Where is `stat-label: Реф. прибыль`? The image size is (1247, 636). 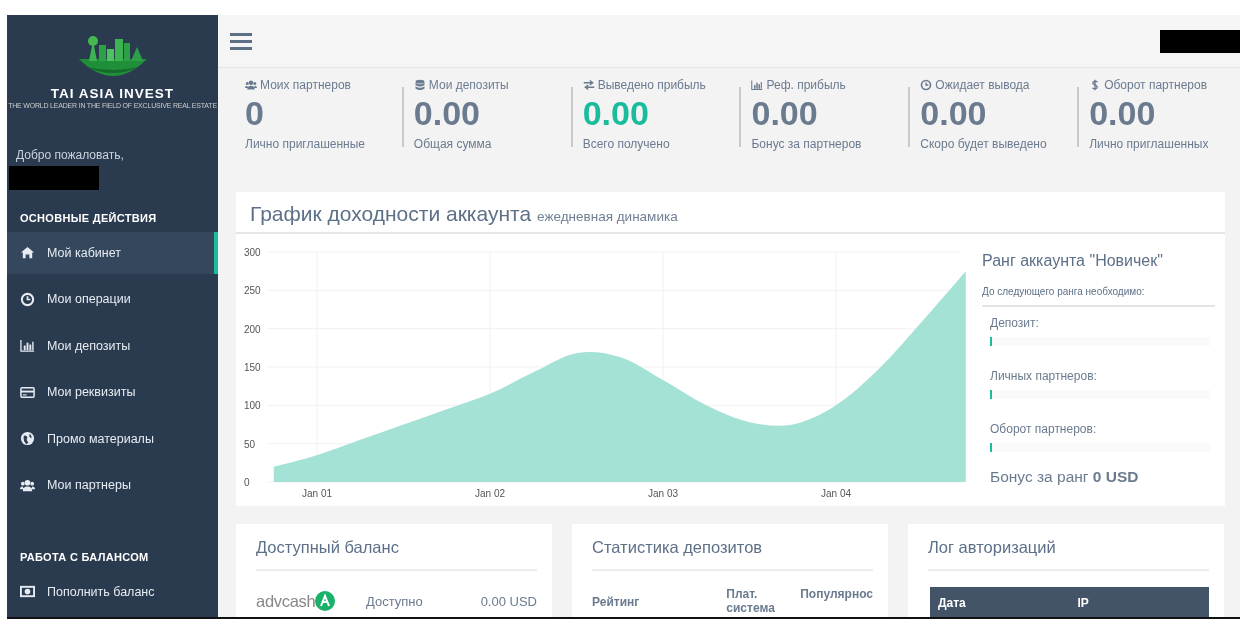
stat-label: Реф. прибыль is located at coordinates (806, 85).